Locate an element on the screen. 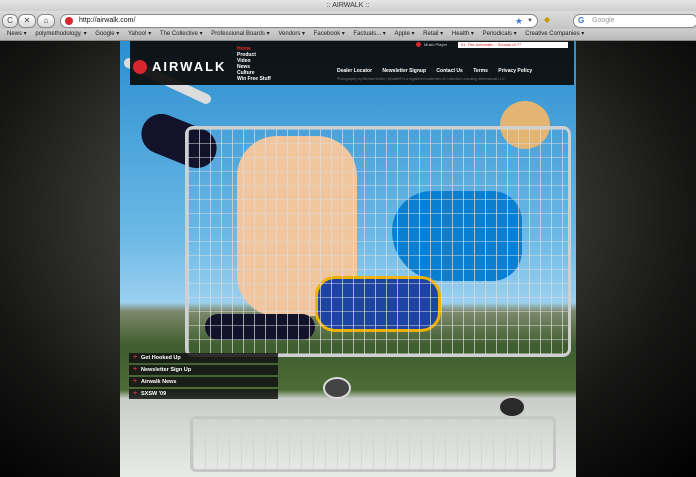 The image size is (696, 477). site-favicon-icon is located at coordinates (69, 21).